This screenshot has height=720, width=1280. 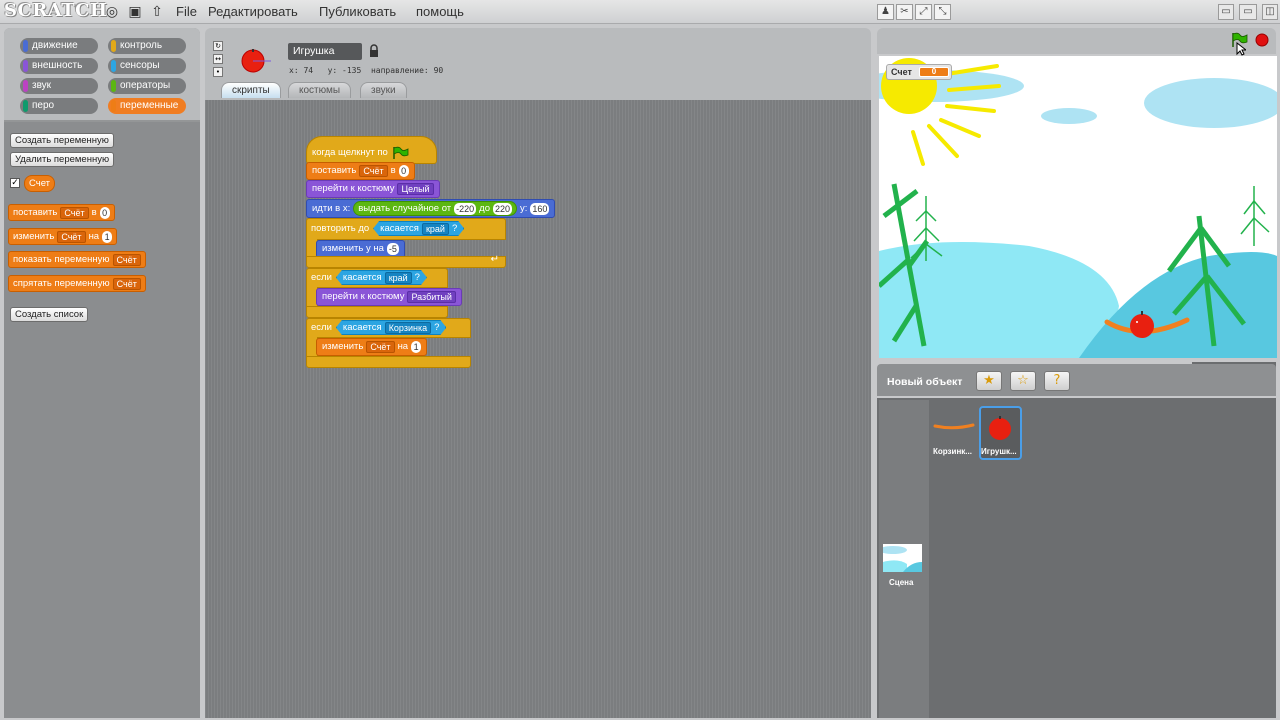 What do you see at coordinates (934, 72) in the screenshot?
I see `variable-monitor-value: 0` at bounding box center [934, 72].